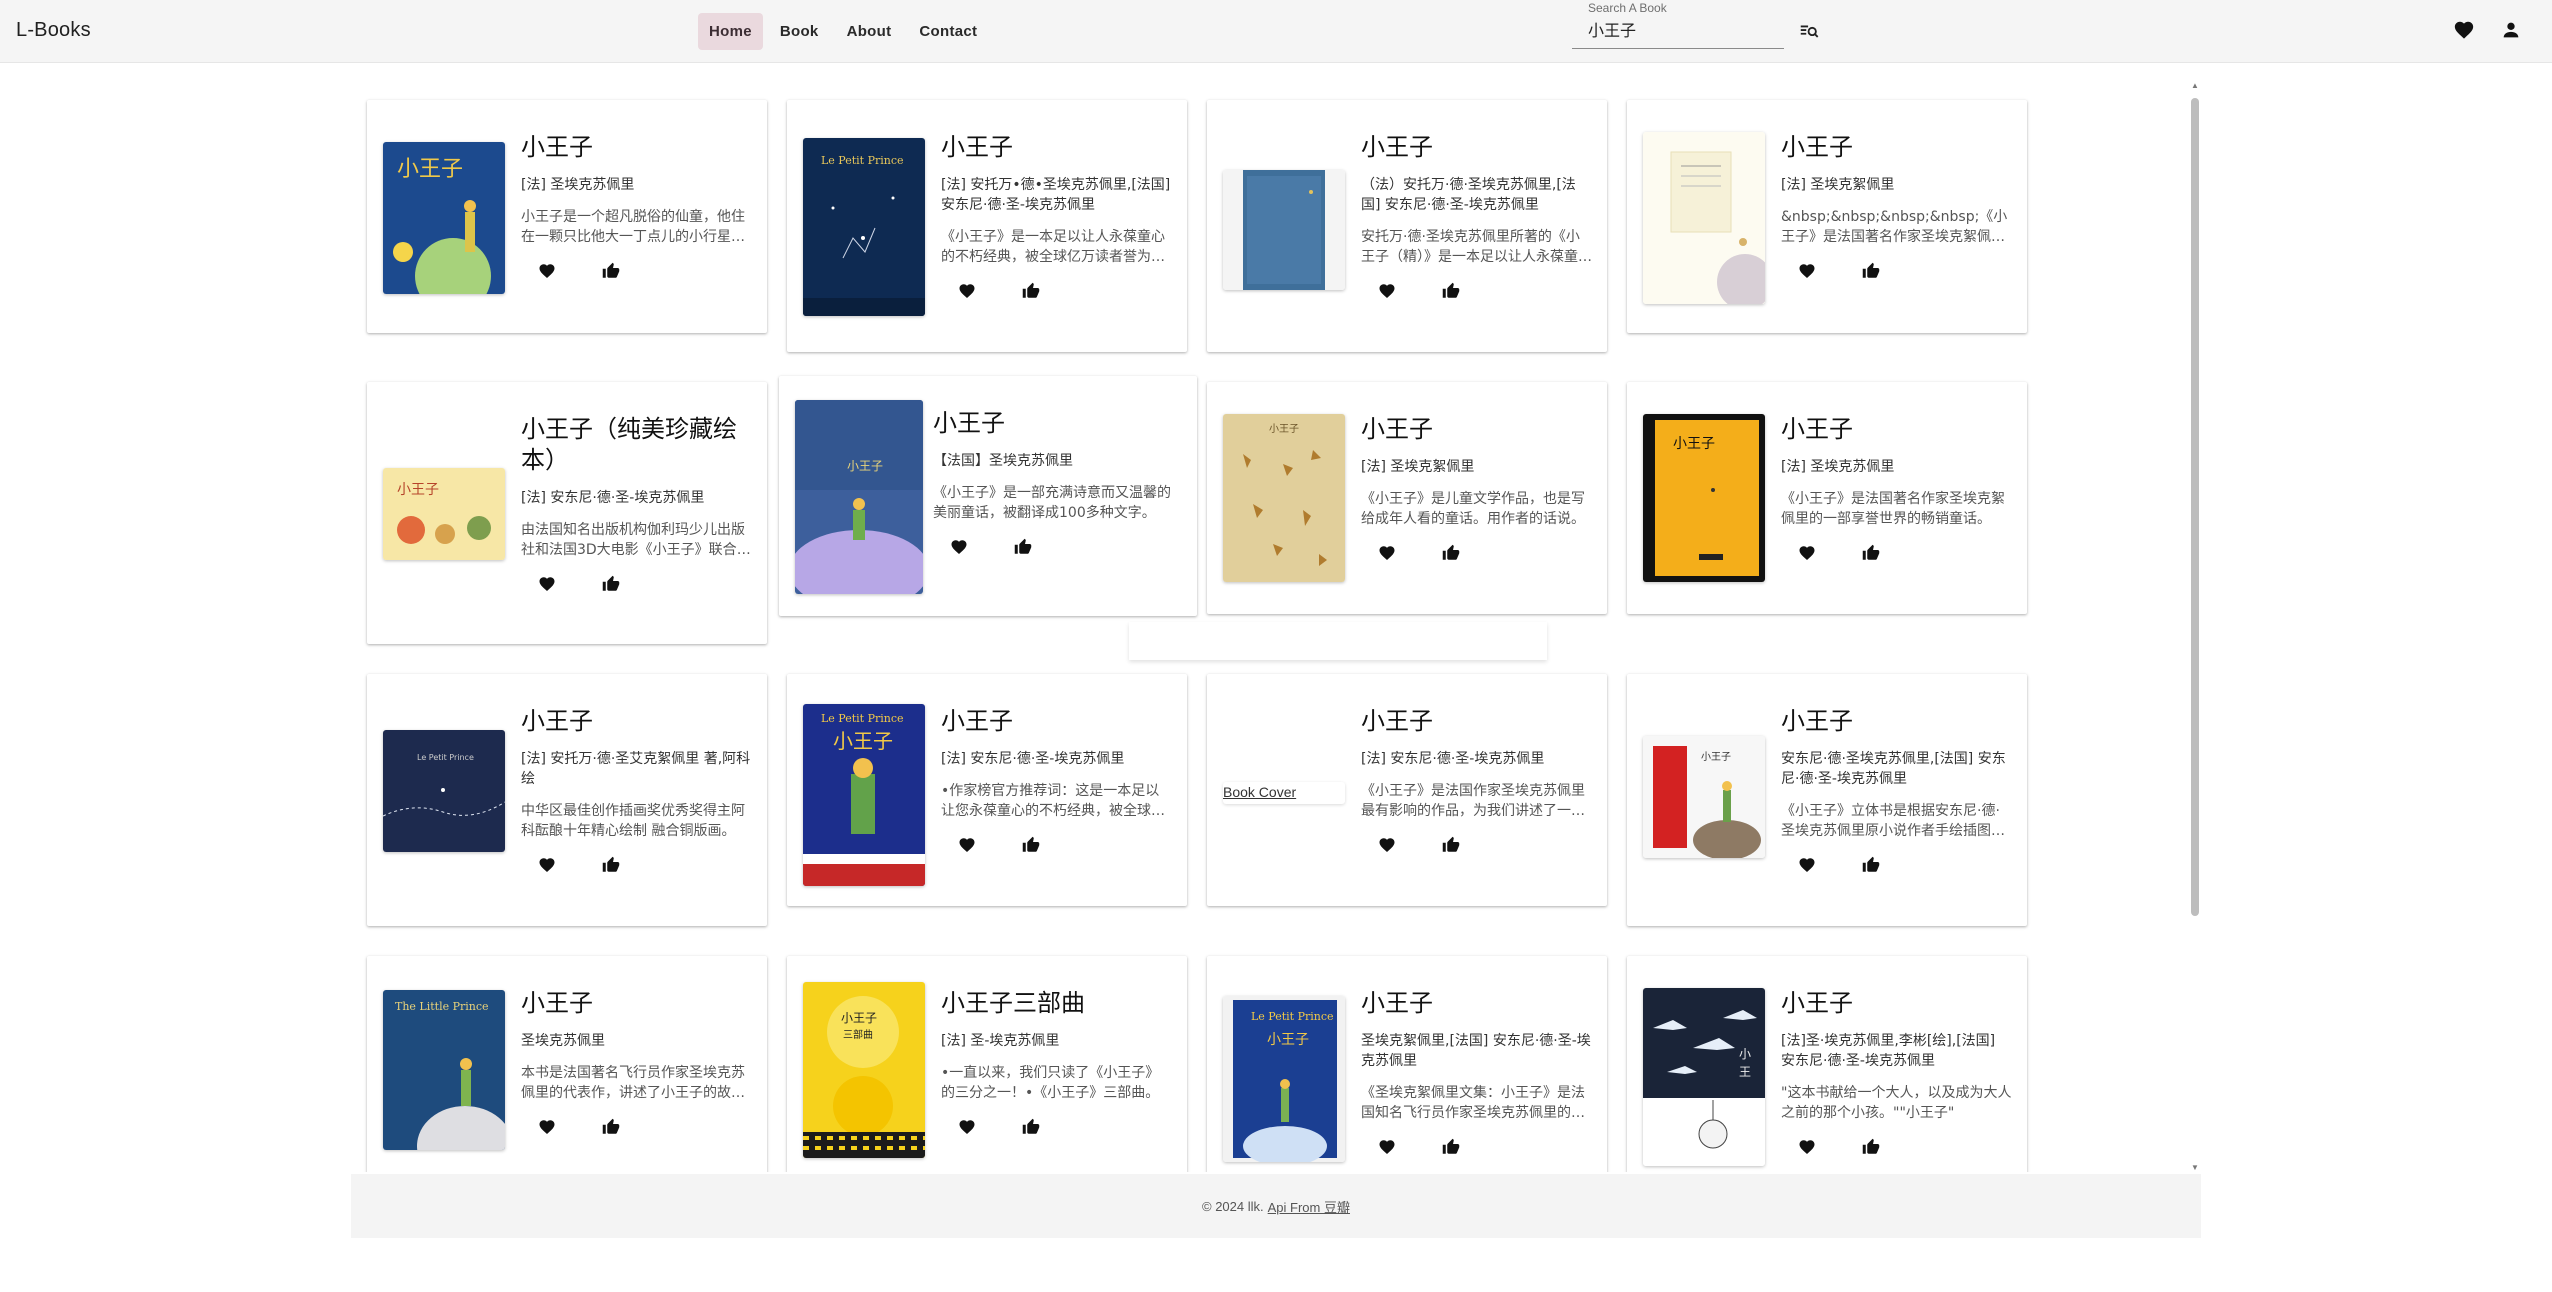 The image size is (2552, 1292). I want to click on scroll-thumb, so click(2195, 507).